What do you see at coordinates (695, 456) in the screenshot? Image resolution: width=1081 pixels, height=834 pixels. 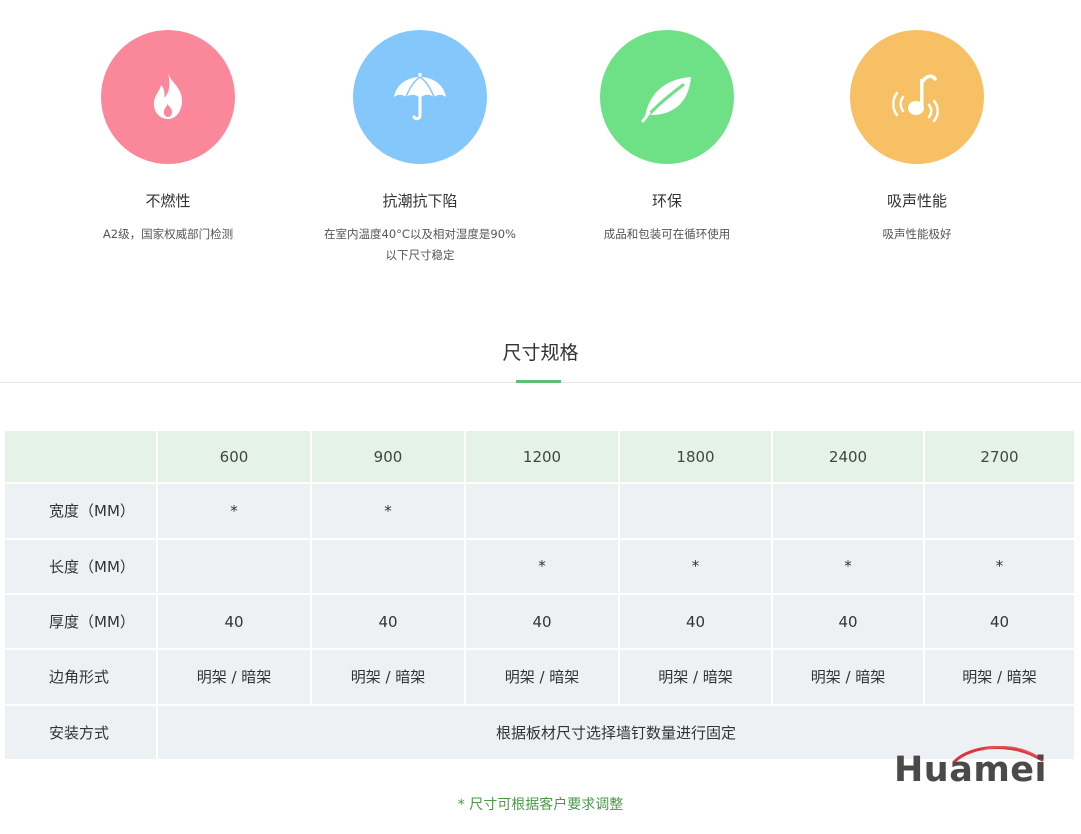 I see `table-header-cell: 1800` at bounding box center [695, 456].